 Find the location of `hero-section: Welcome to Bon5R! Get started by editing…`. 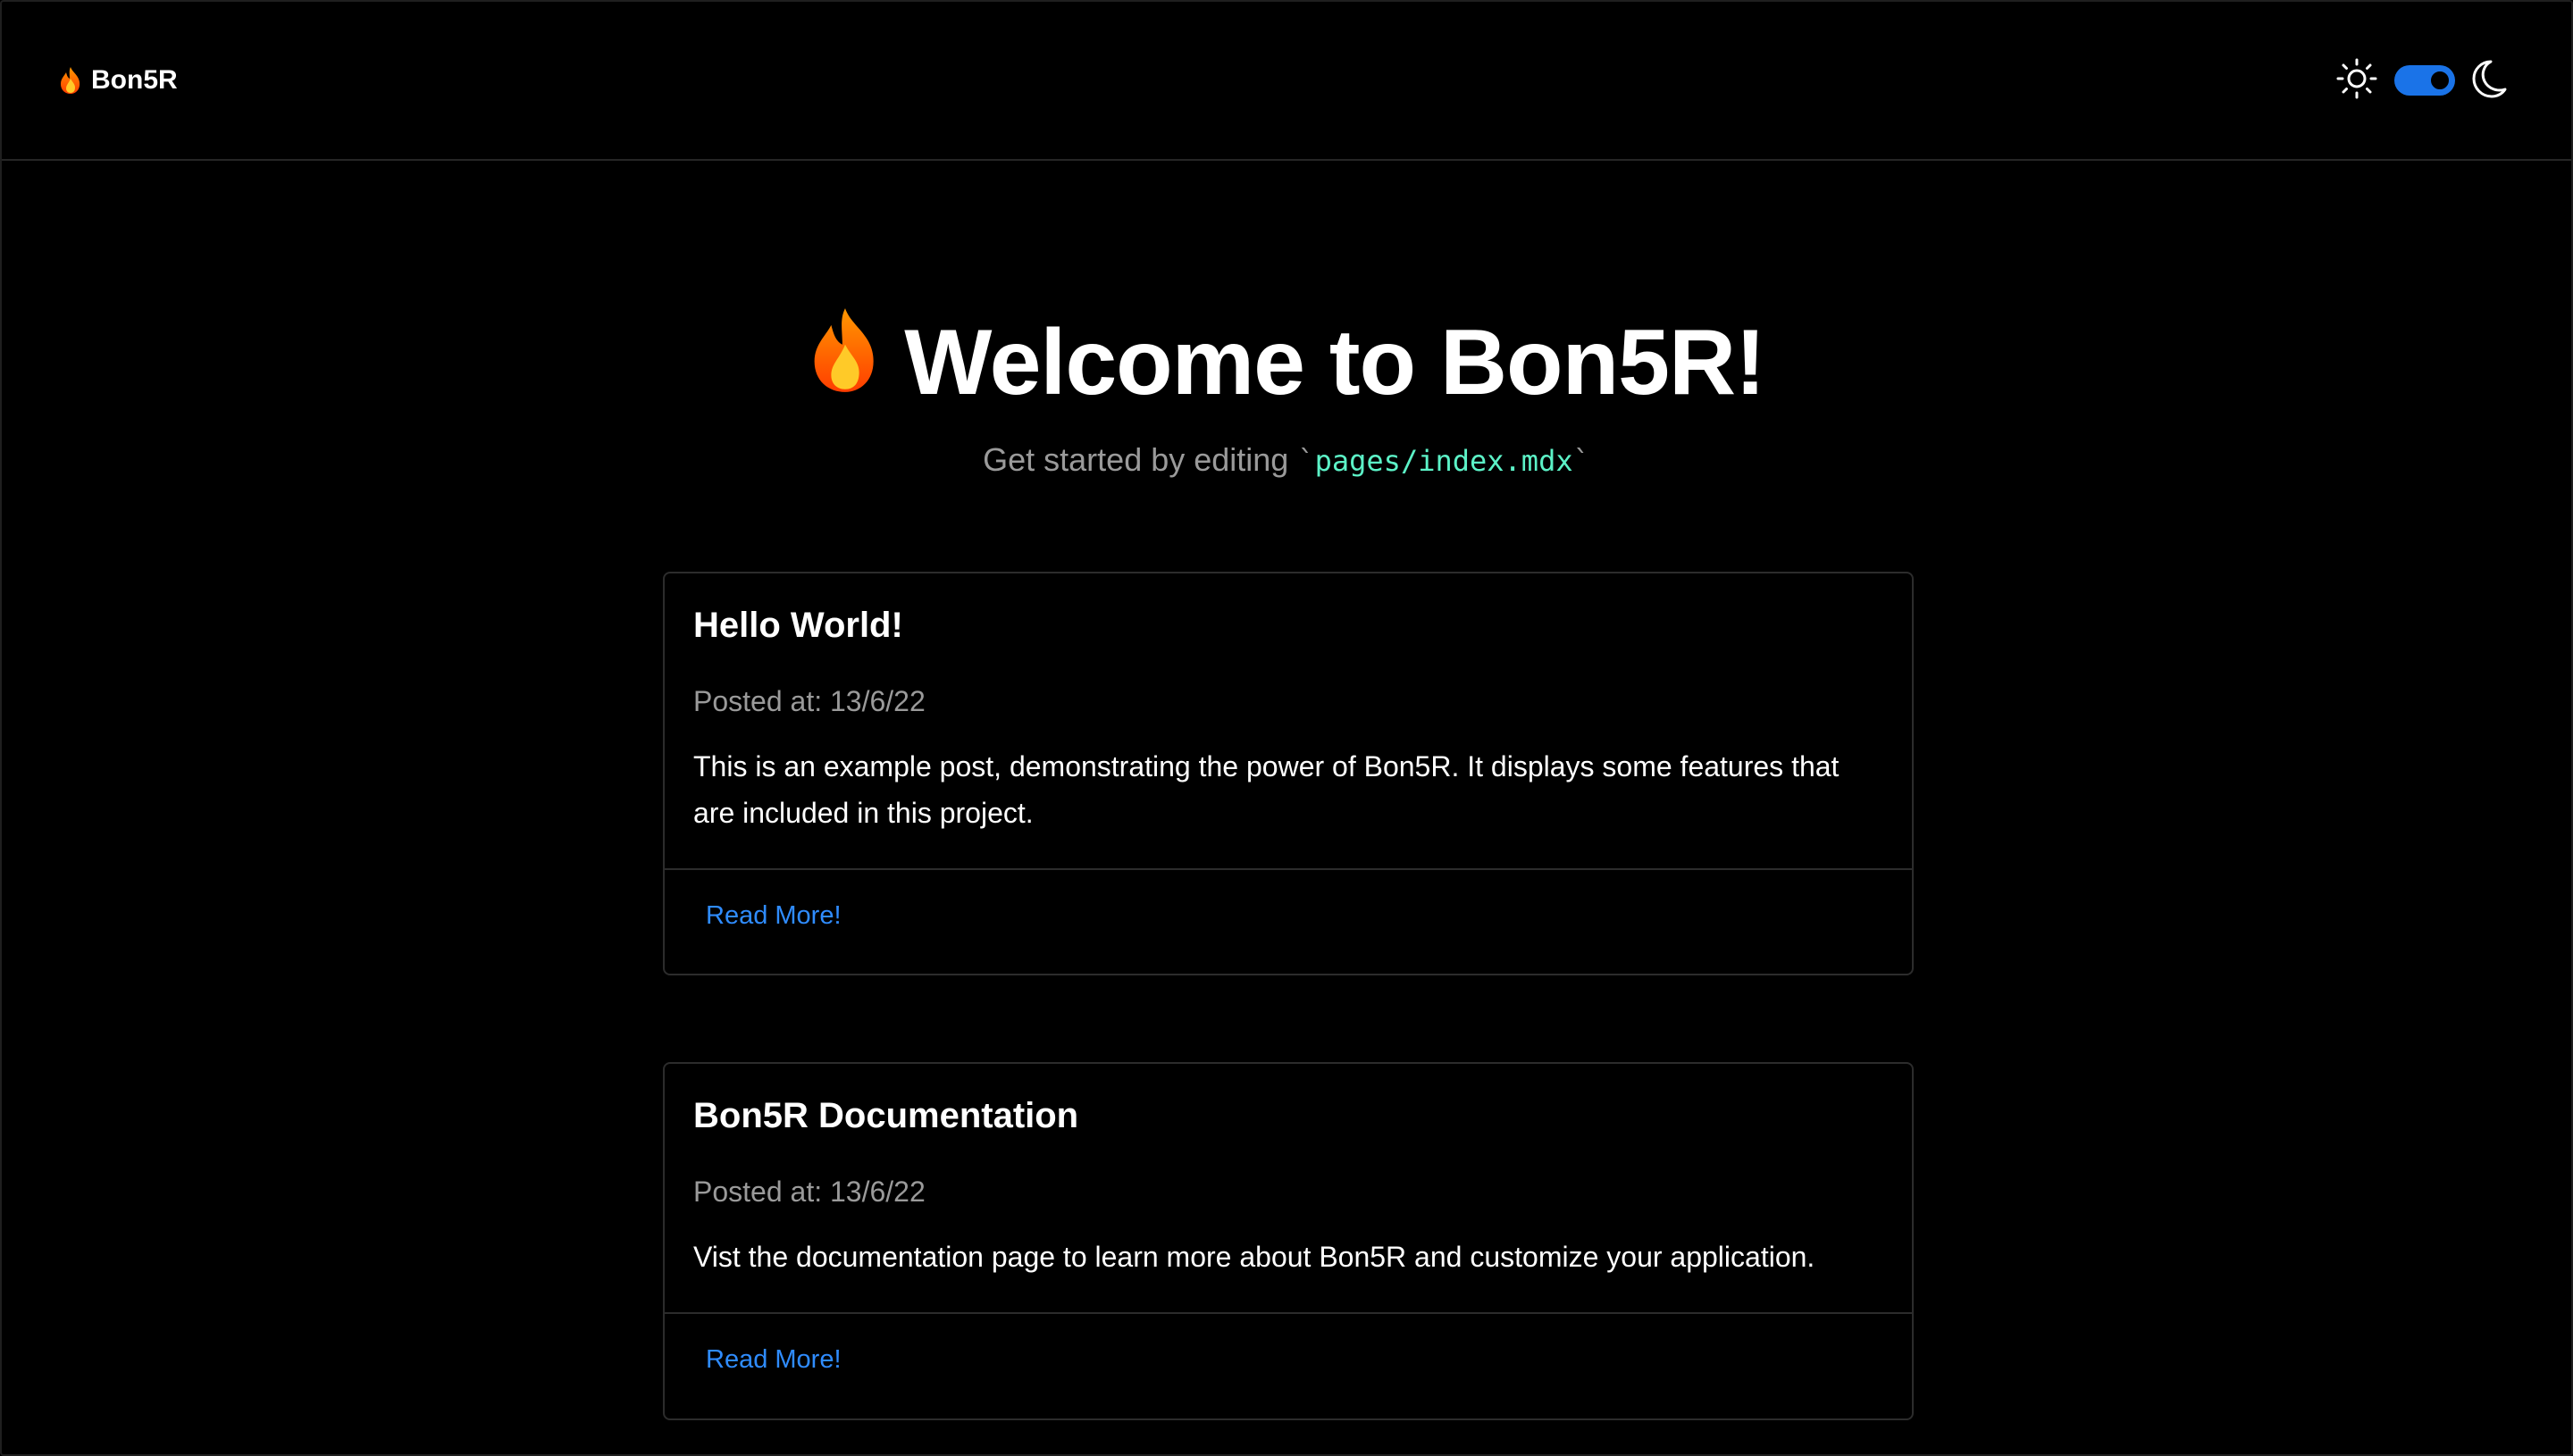

hero-section: Welcome to Bon5R! Get started by editing… is located at coordinates (1286, 392).